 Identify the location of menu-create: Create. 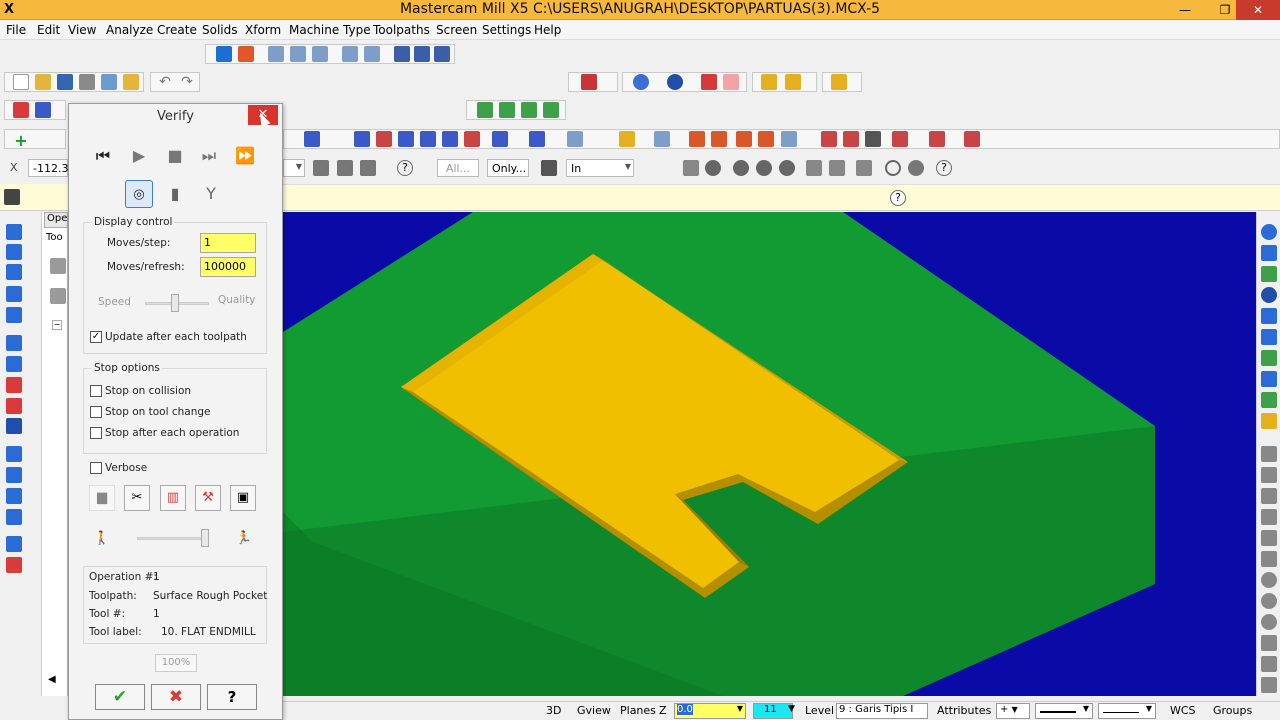
(177, 30).